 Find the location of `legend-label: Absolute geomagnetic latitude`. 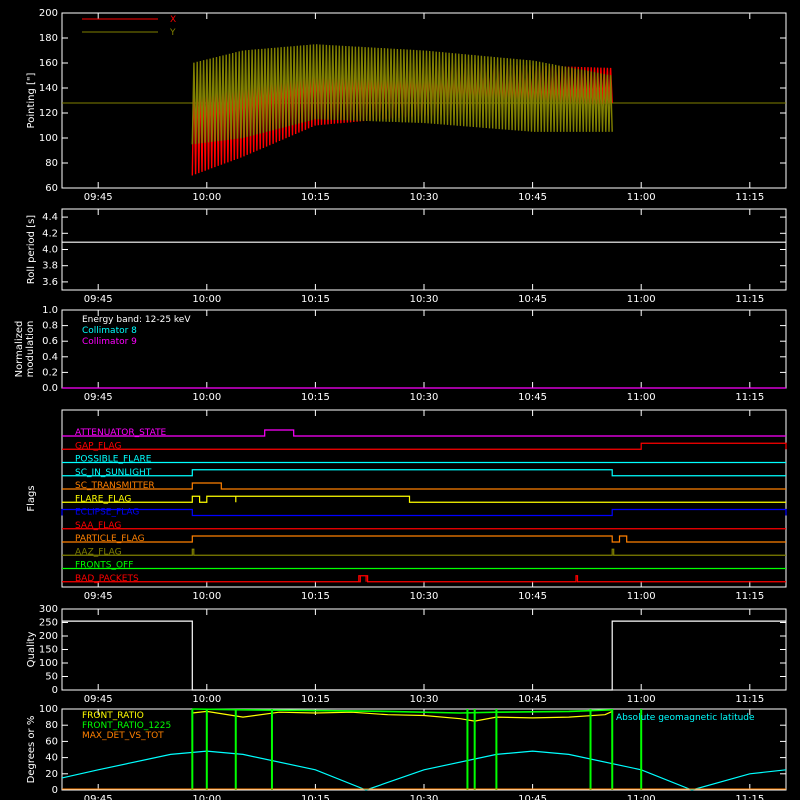

legend-label: Absolute geomagnetic latitude is located at coordinates (685, 718).